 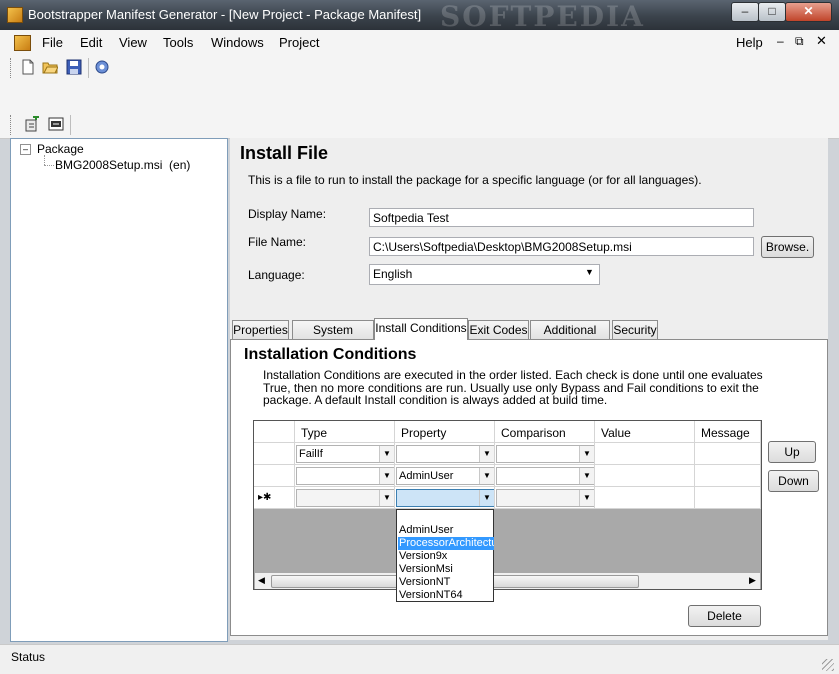 I want to click on build-icon, so click(x=102, y=67).